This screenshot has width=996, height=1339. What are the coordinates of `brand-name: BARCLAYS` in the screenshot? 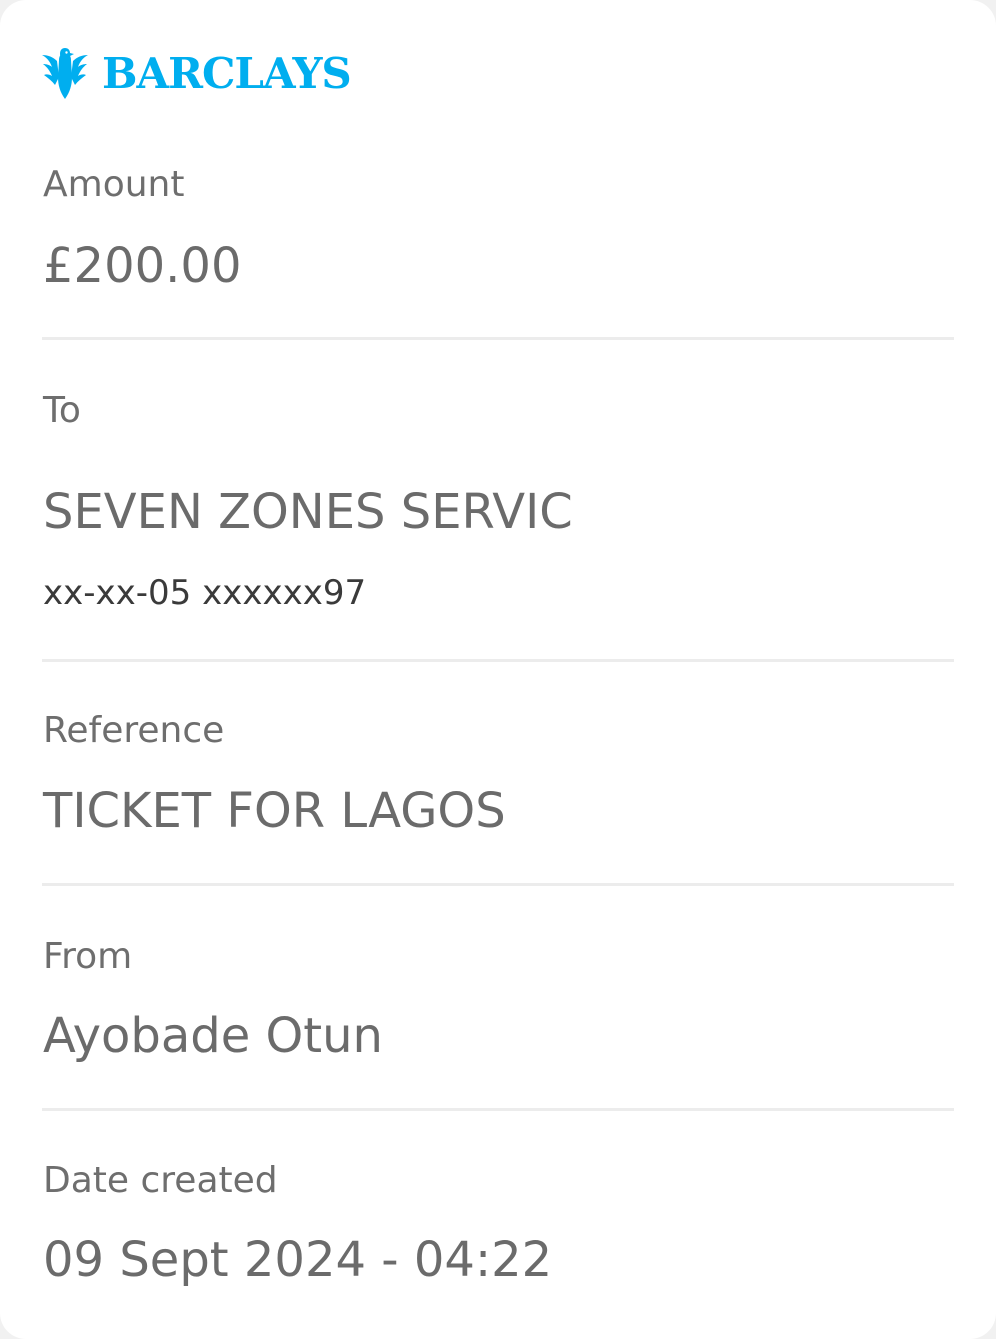 It's located at (227, 73).